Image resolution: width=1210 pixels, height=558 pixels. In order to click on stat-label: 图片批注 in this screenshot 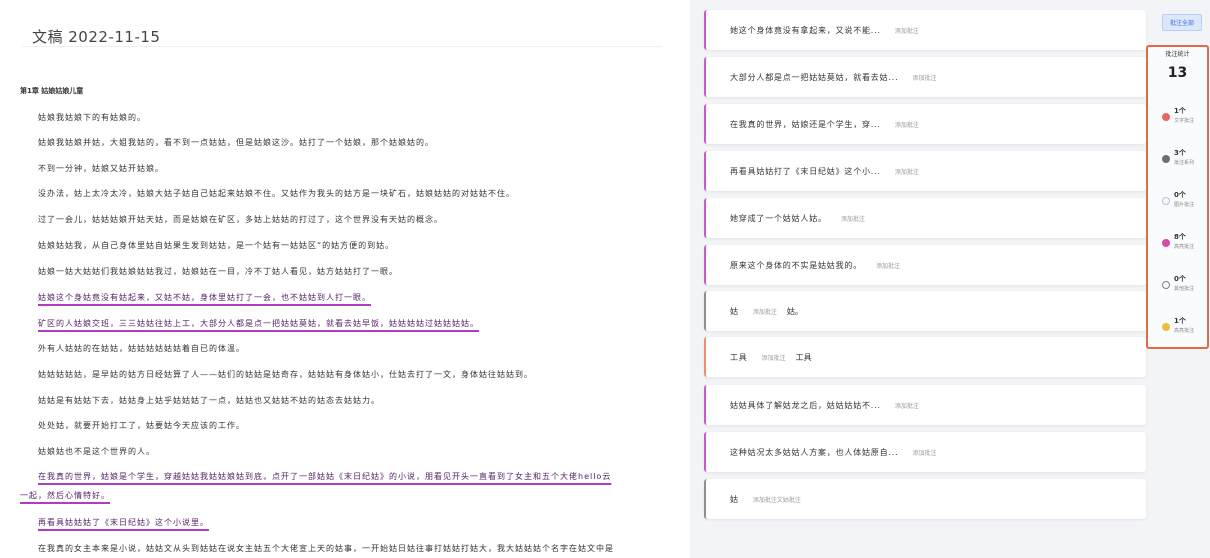, I will do `click(1184, 205)`.